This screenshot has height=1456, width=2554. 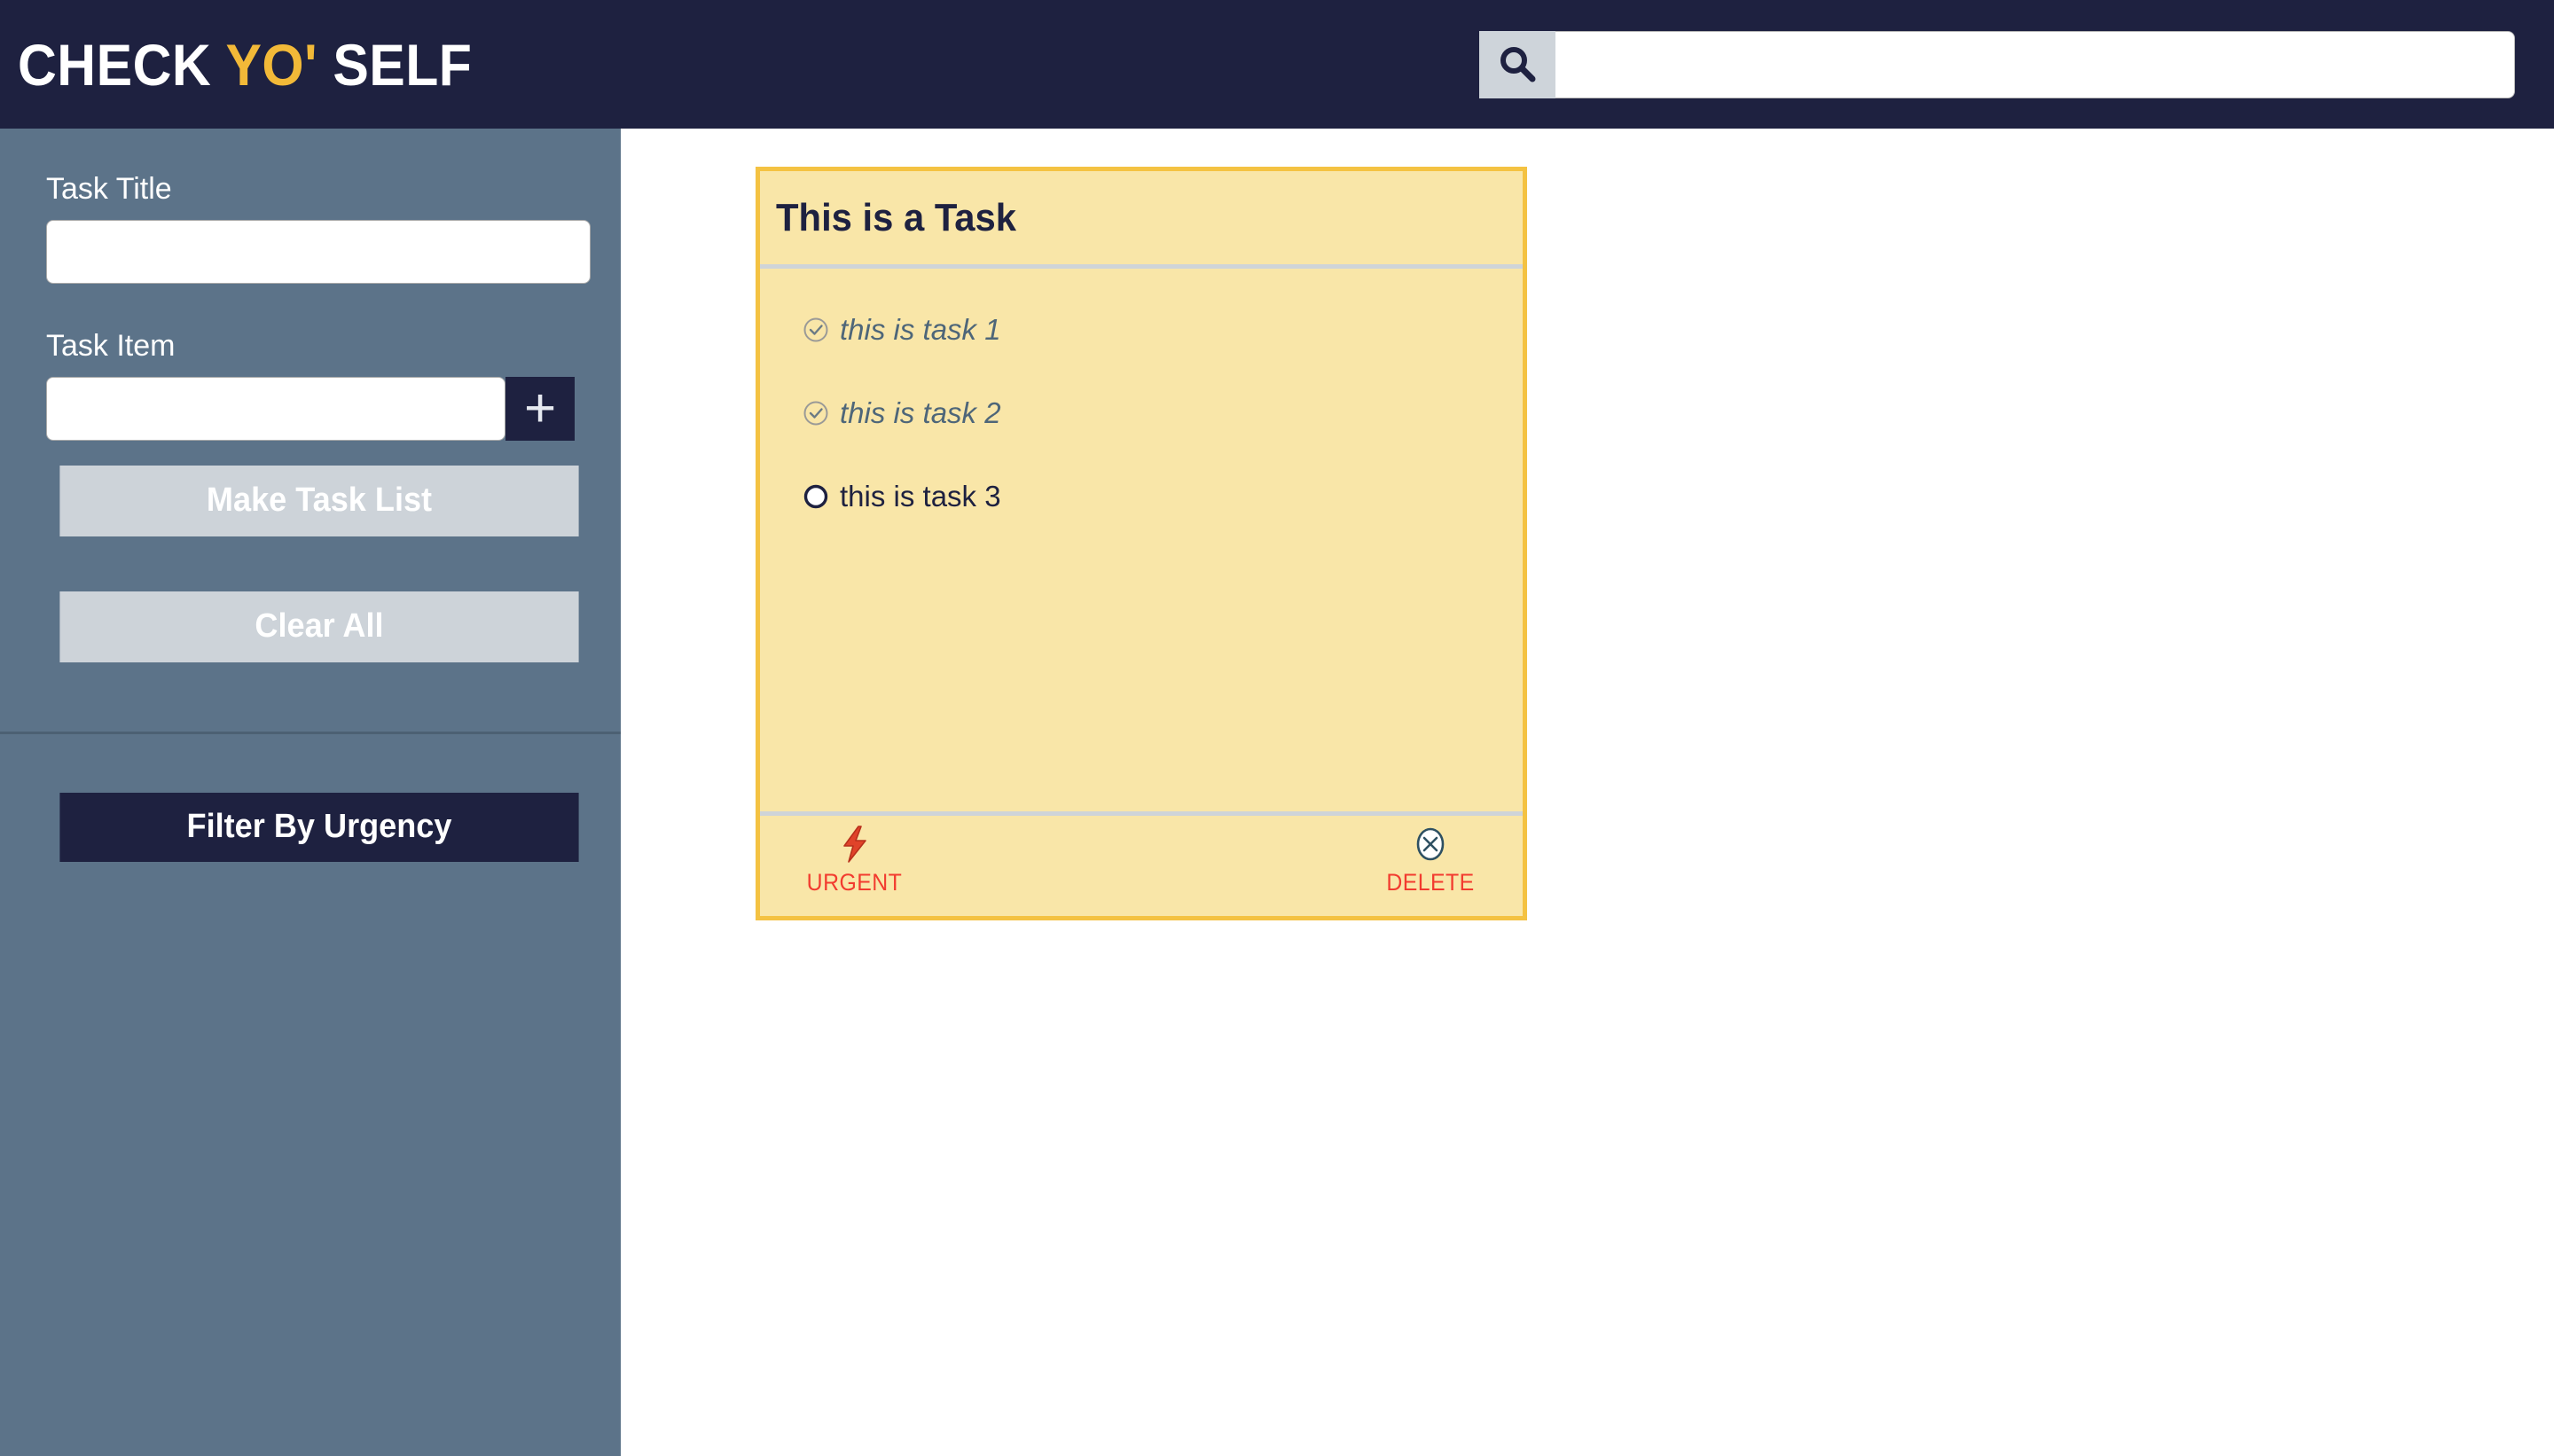 What do you see at coordinates (854, 882) in the screenshot?
I see `urgent-label: URGENT` at bounding box center [854, 882].